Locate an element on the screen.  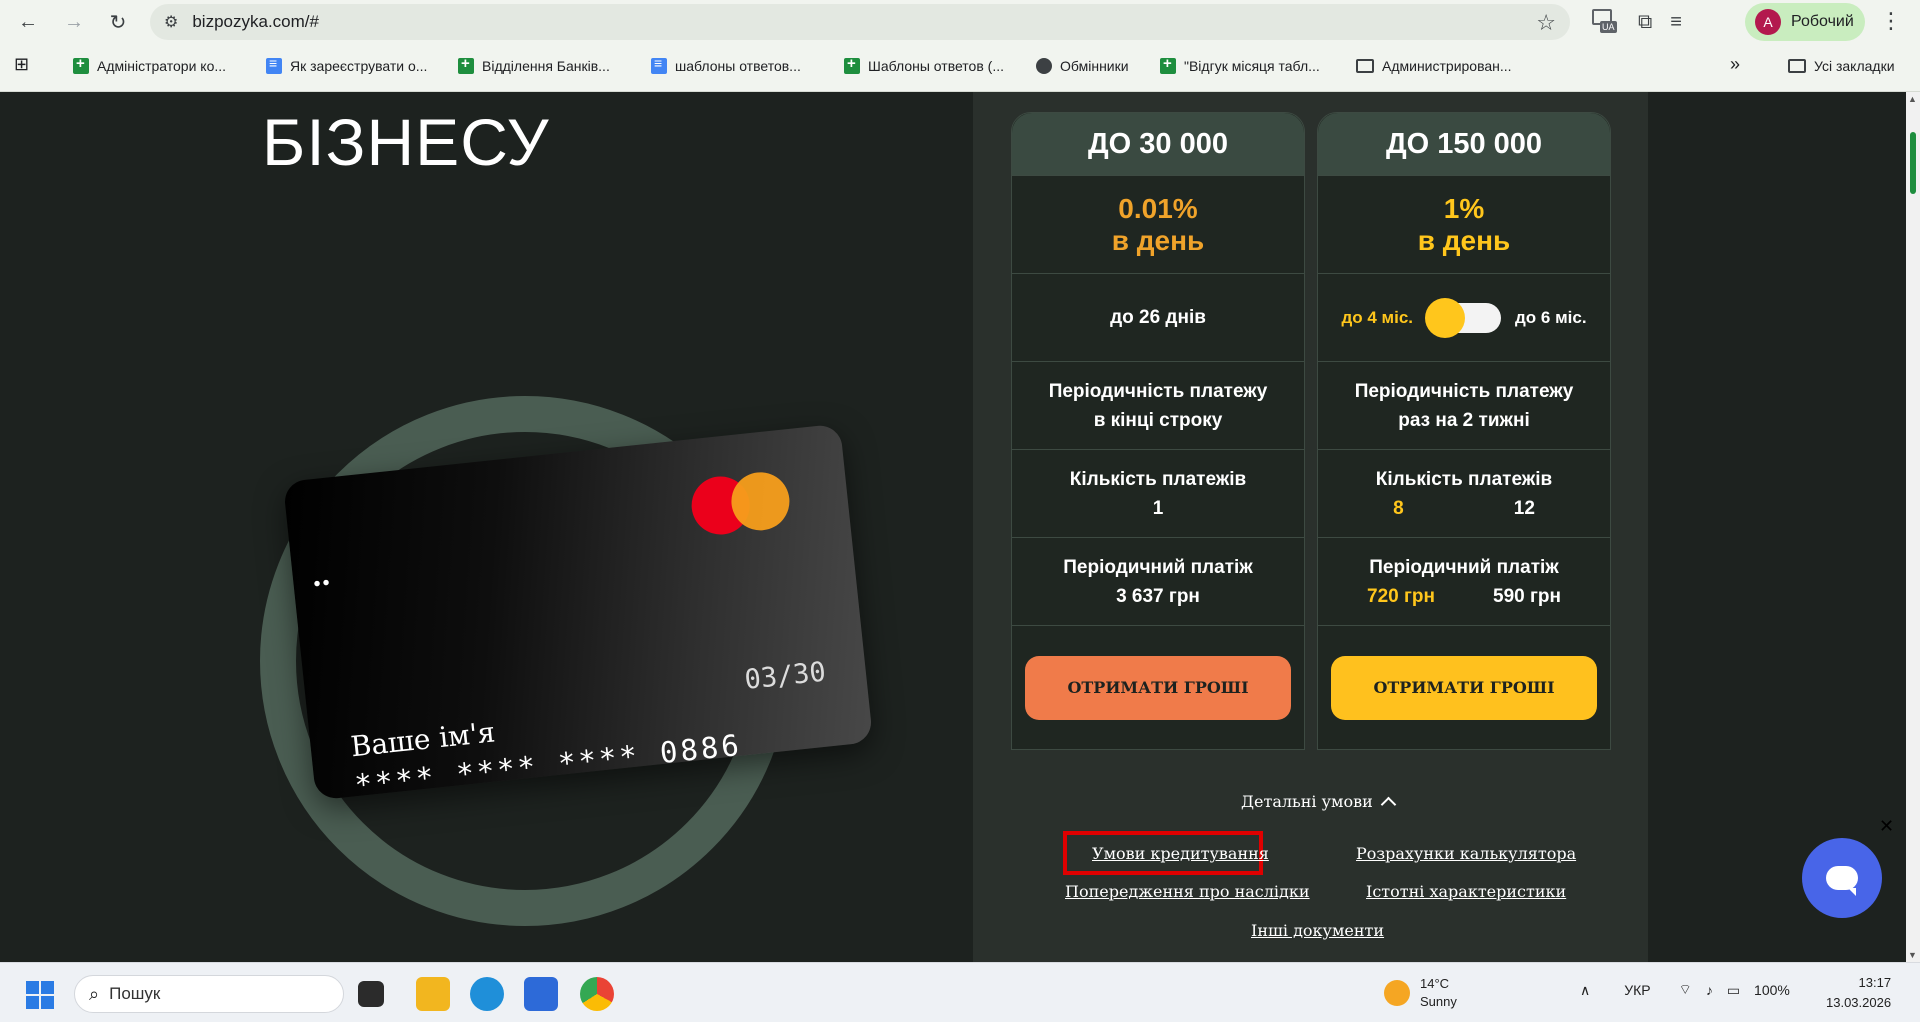
offer-payment-count: Кількість платежів 1 is located at coordinates (1158, 493).